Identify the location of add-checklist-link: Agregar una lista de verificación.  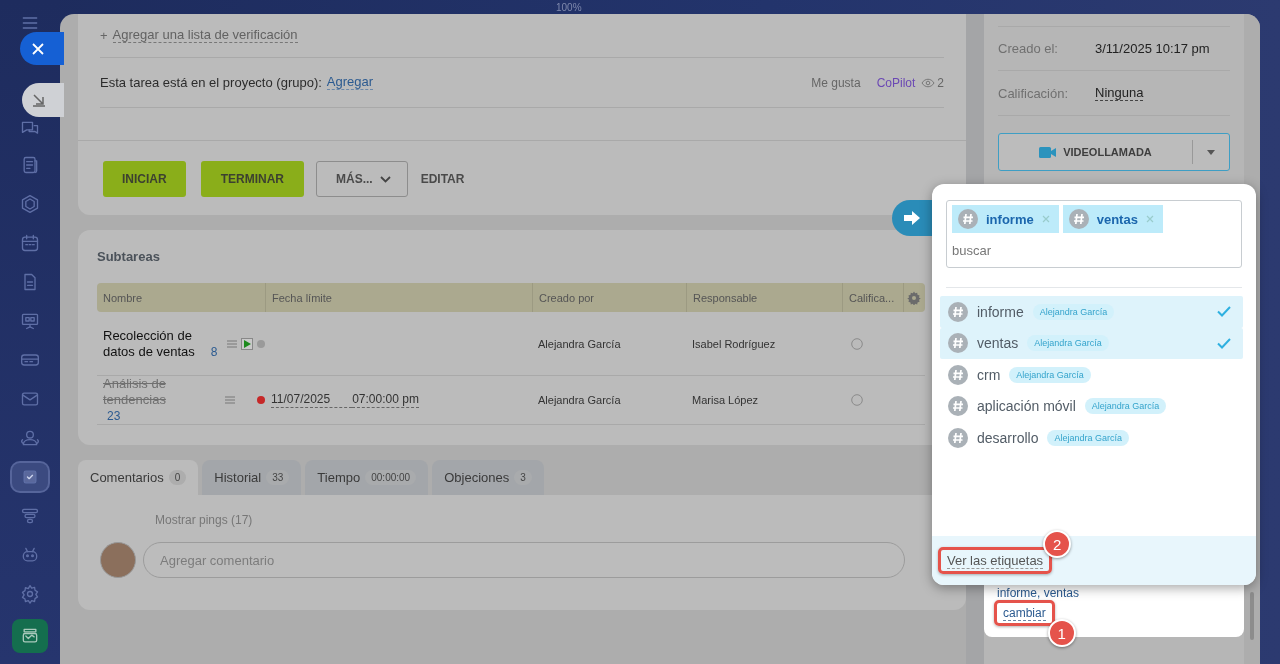
(205, 35).